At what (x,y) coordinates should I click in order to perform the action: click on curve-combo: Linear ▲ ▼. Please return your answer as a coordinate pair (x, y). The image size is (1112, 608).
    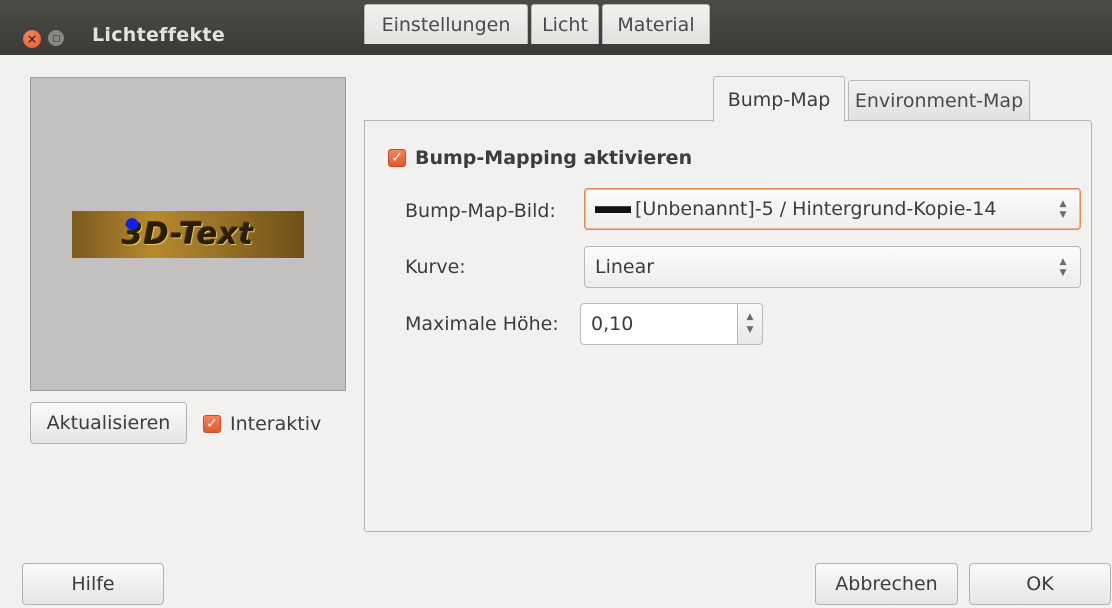
    Looking at the image, I should click on (832, 267).